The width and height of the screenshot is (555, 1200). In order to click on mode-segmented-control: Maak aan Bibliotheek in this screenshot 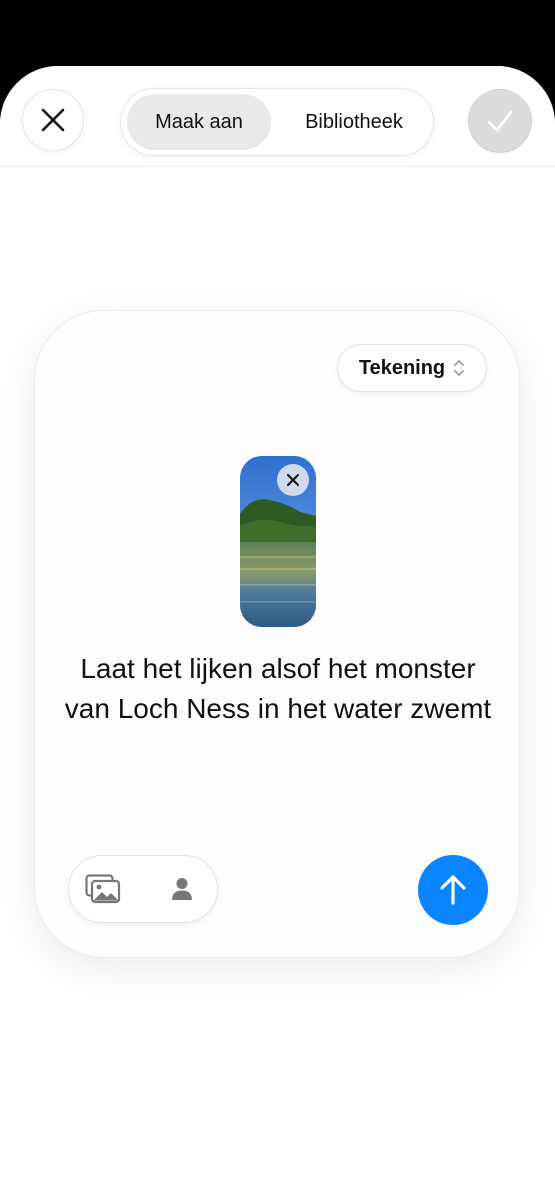, I will do `click(277, 122)`.